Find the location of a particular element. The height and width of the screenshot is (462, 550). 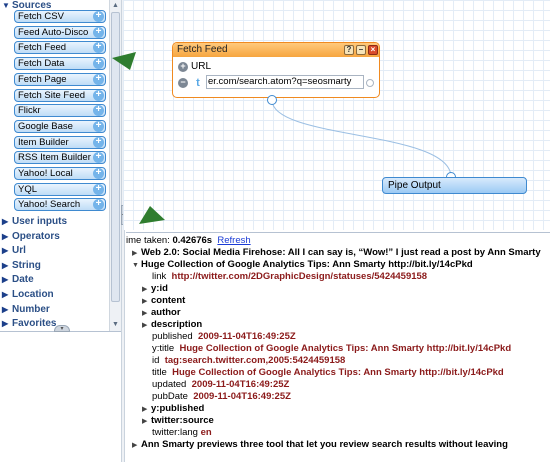

module-button: Fetch Site Feed + is located at coordinates (60, 95).